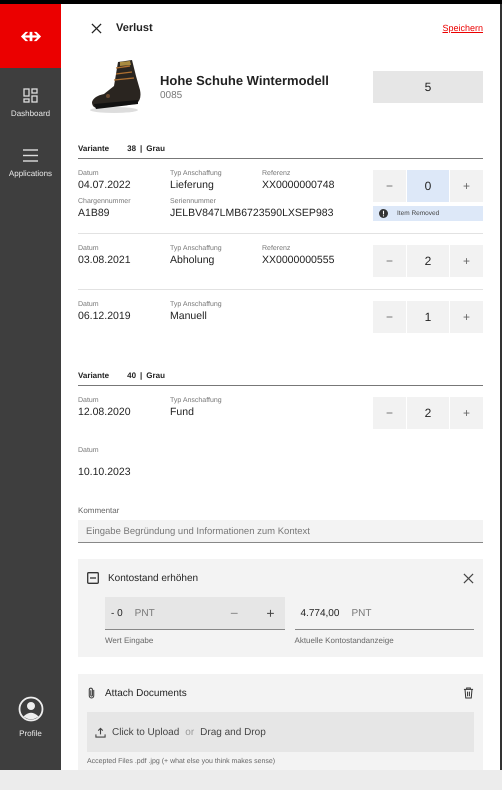 Image resolution: width=502 pixels, height=790 pixels. What do you see at coordinates (91, 693) in the screenshot?
I see `paperclip-icon` at bounding box center [91, 693].